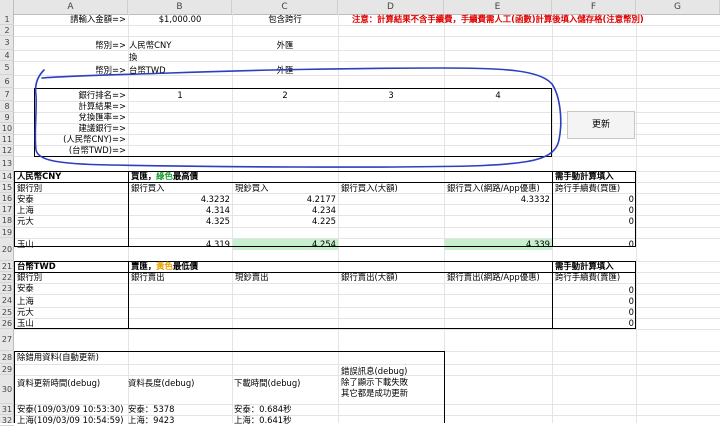 This screenshot has width=720, height=426. I want to click on row-header: 26, so click(7, 323).